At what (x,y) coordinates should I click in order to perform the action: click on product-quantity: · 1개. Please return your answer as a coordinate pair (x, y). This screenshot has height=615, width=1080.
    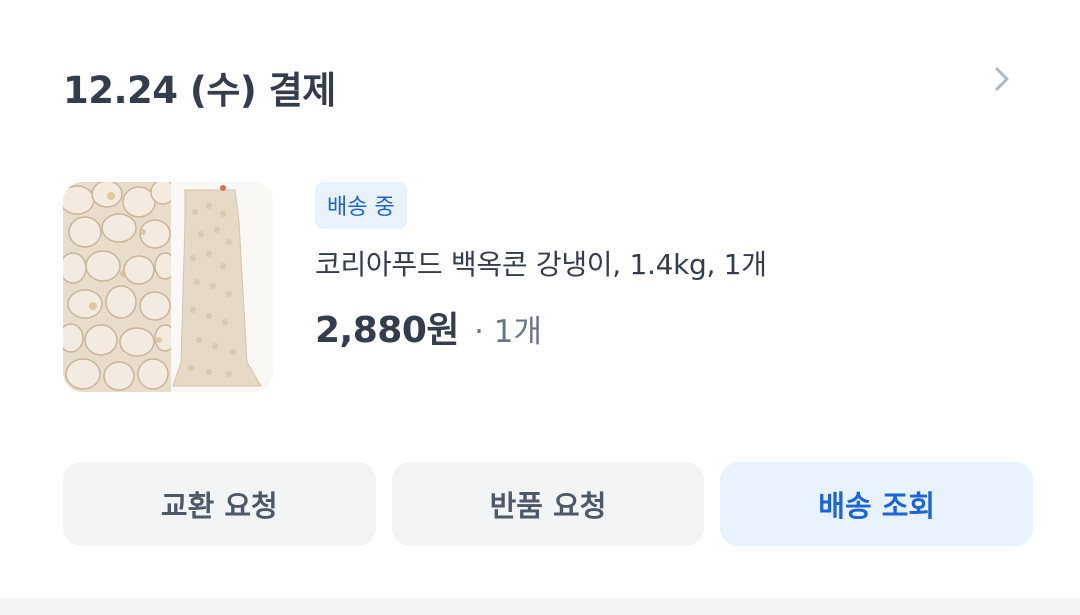
    Looking at the image, I should click on (508, 332).